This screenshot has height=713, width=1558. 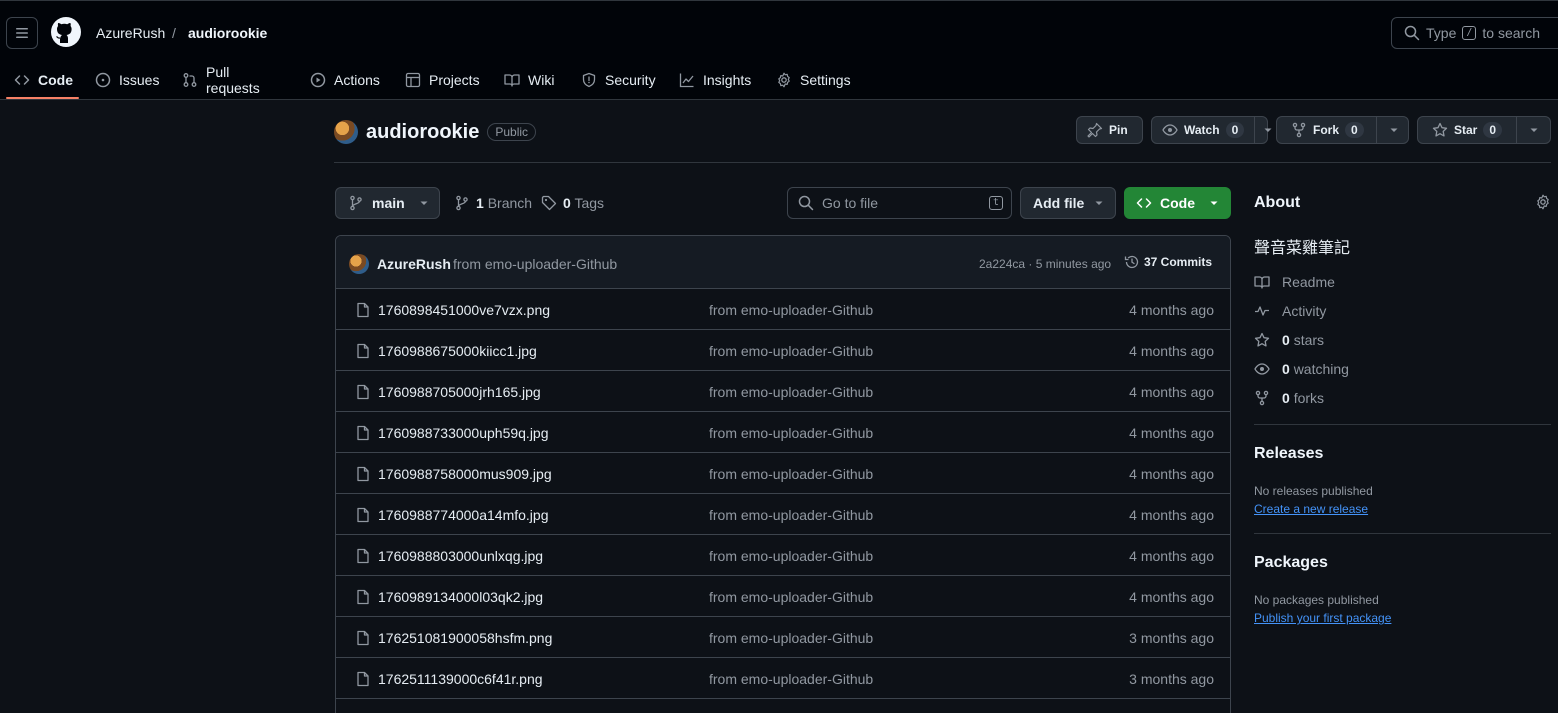 What do you see at coordinates (465, 638) in the screenshot?
I see `file-name: 176251081900058hsfm.png` at bounding box center [465, 638].